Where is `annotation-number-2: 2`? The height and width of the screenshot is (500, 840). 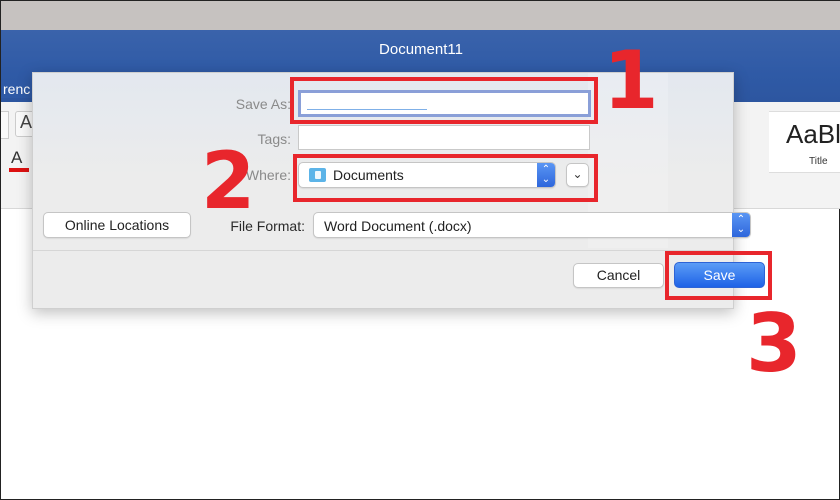 annotation-number-2: 2 is located at coordinates (228, 182).